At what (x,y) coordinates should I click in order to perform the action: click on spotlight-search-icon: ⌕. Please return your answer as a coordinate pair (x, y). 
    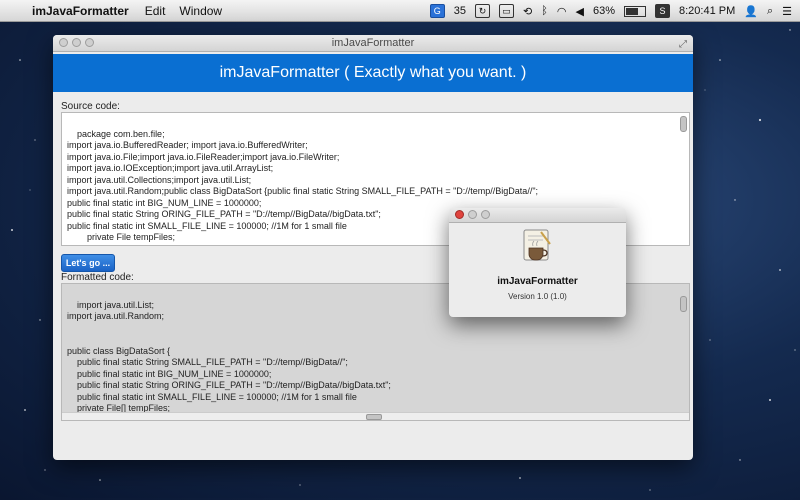
    Looking at the image, I should click on (770, 11).